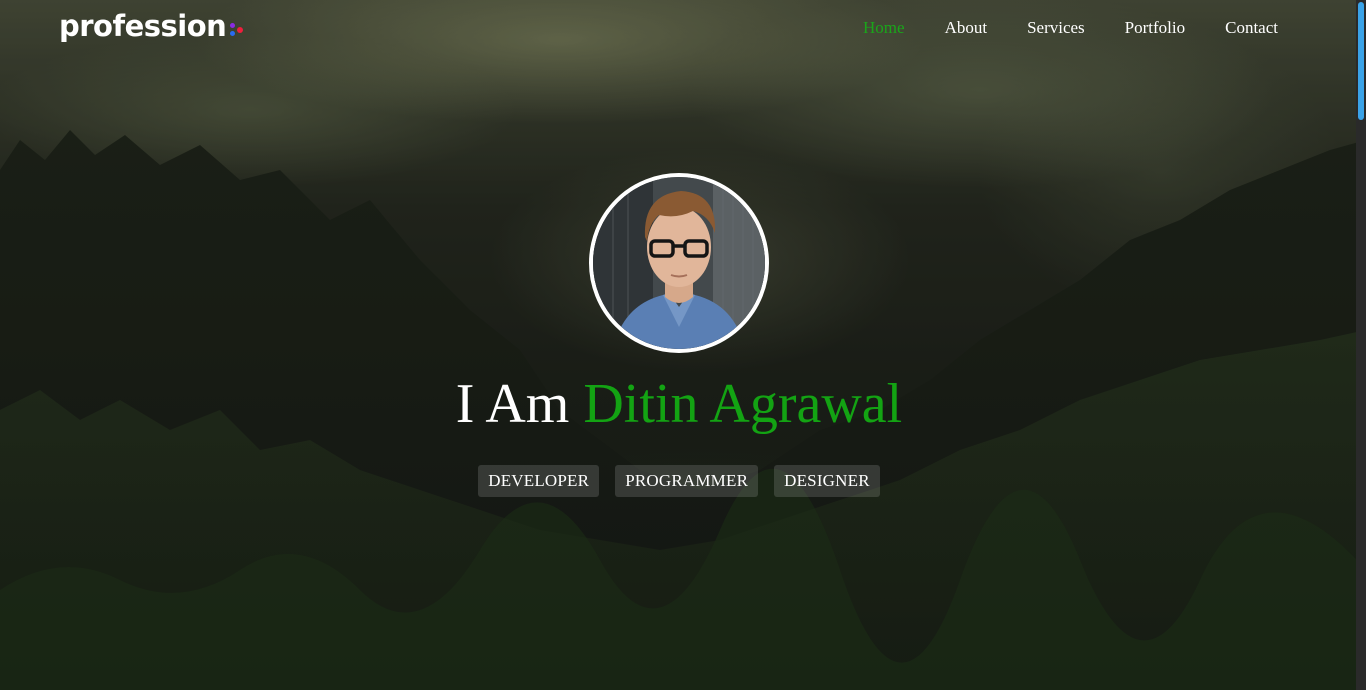 Image resolution: width=1366 pixels, height=690 pixels. I want to click on nav-item-home: Home, so click(884, 28).